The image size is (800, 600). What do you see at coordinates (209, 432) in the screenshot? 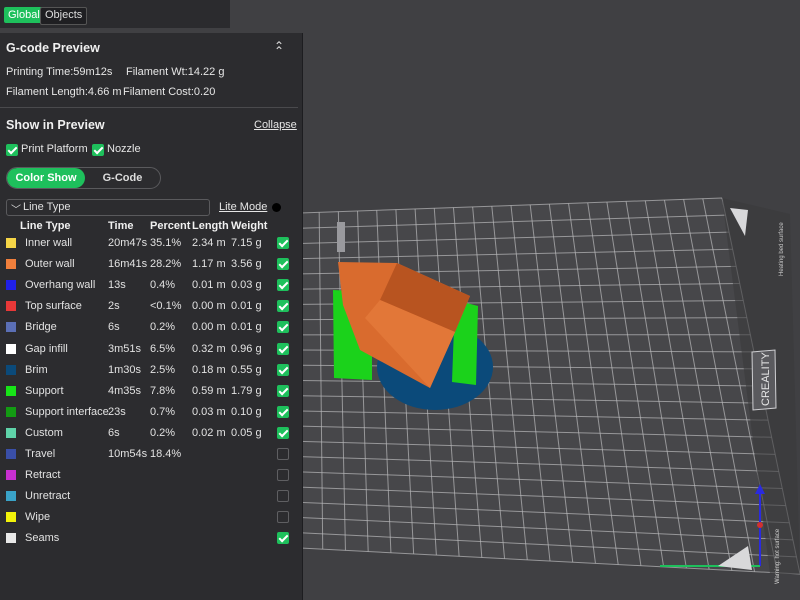
I see `line-length: 0.02 m` at bounding box center [209, 432].